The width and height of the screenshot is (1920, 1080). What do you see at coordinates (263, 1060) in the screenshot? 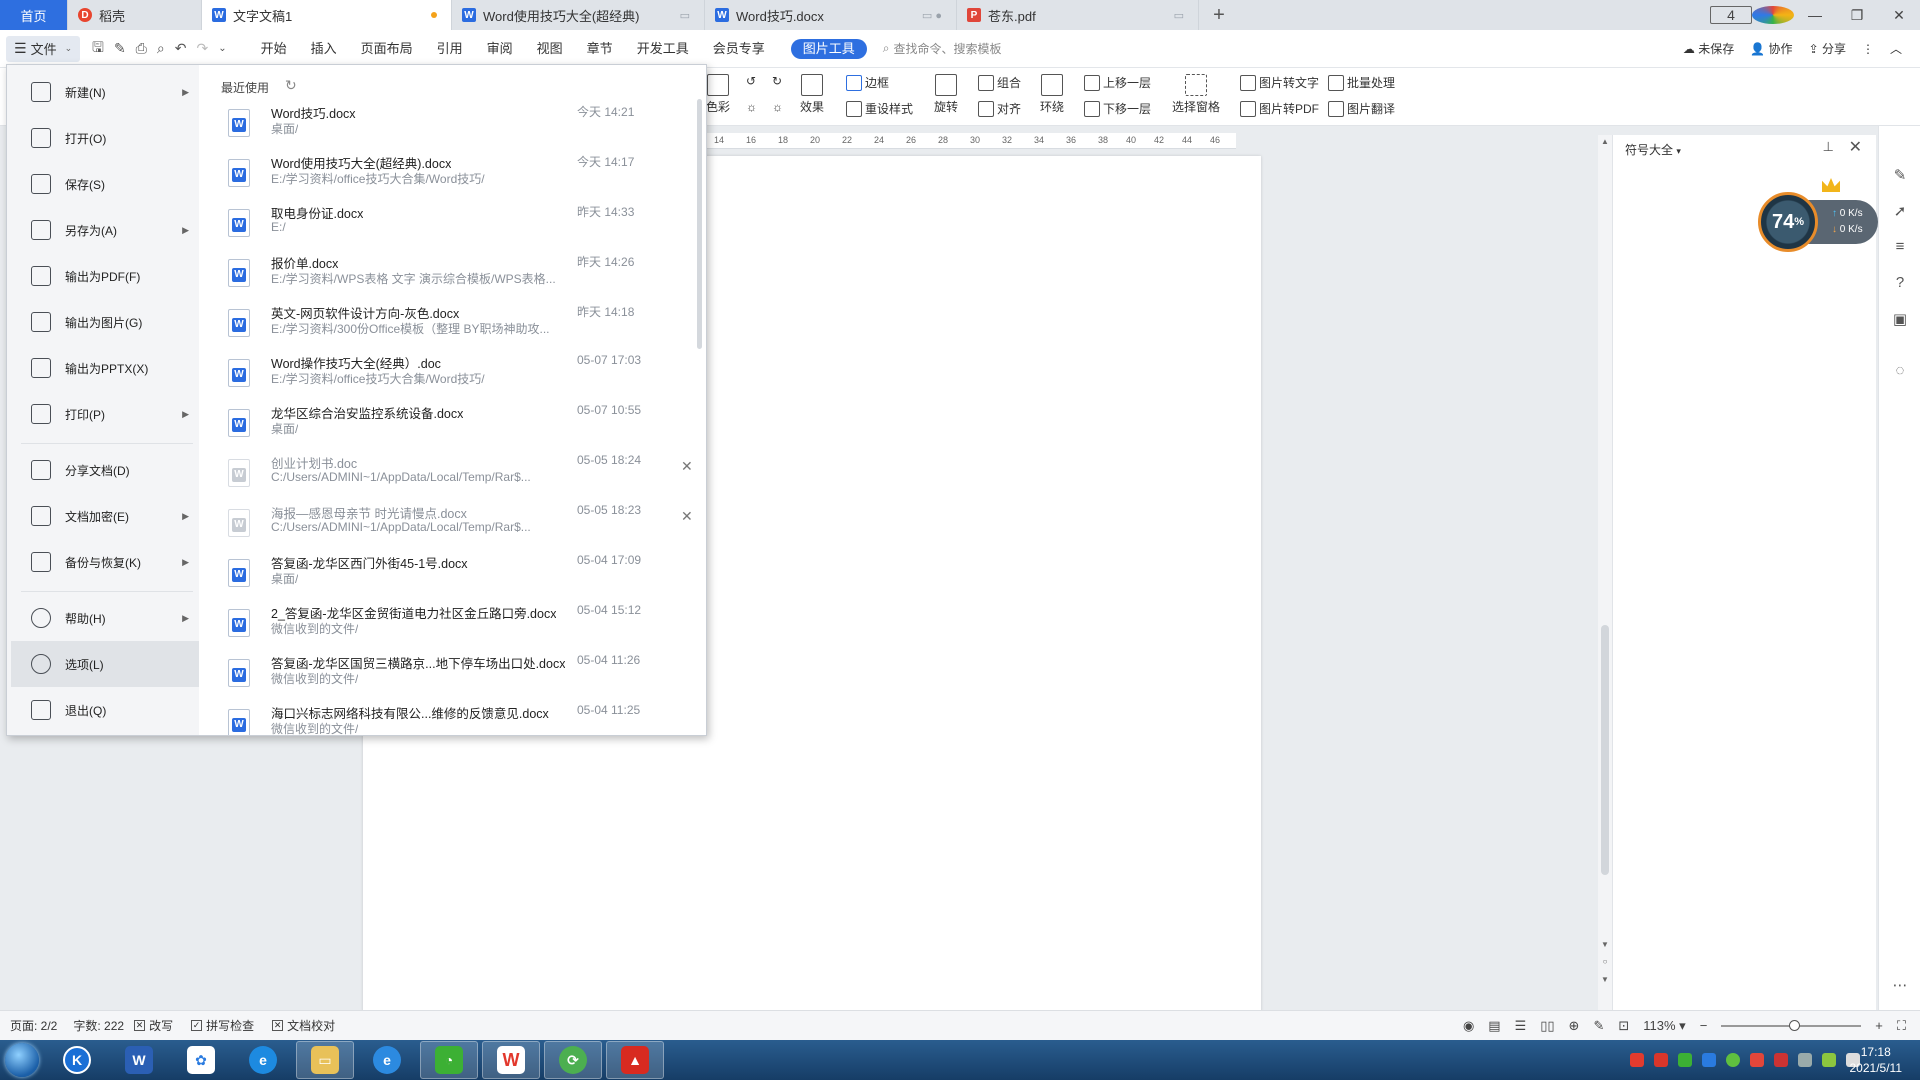
I see `taskbar-app-ie: e` at bounding box center [263, 1060].